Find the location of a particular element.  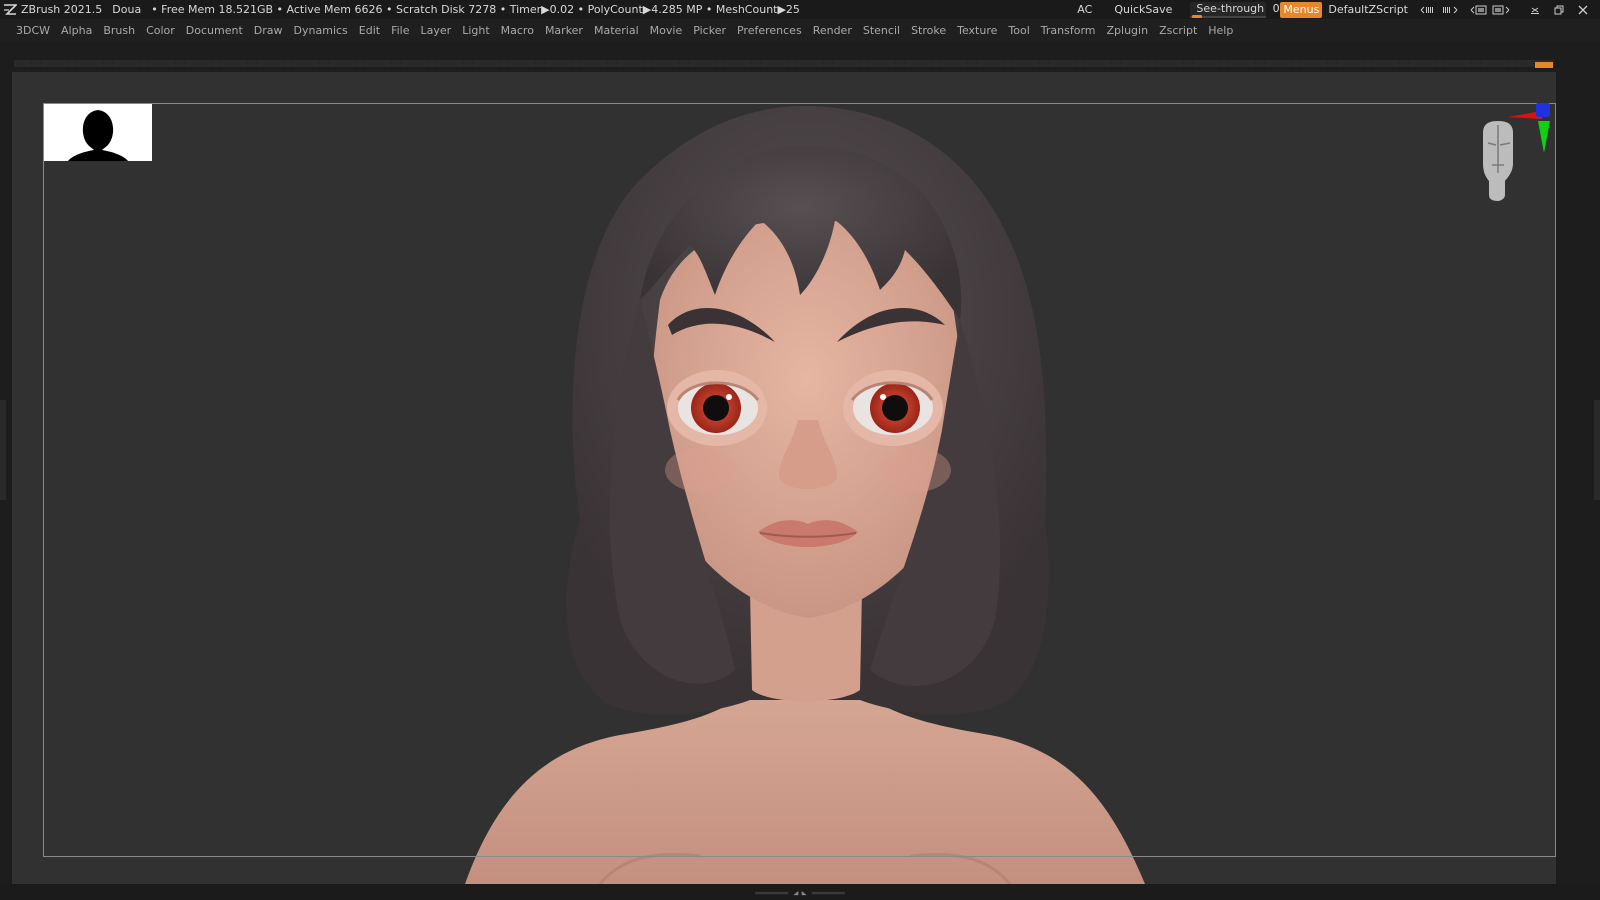

silhouette-figure-icon is located at coordinates (98, 135).